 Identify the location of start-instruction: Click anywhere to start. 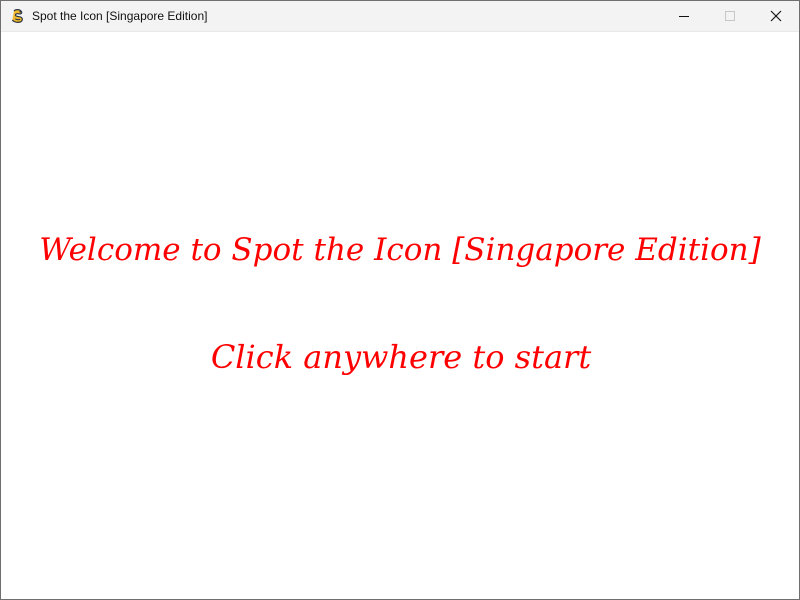
(401, 357).